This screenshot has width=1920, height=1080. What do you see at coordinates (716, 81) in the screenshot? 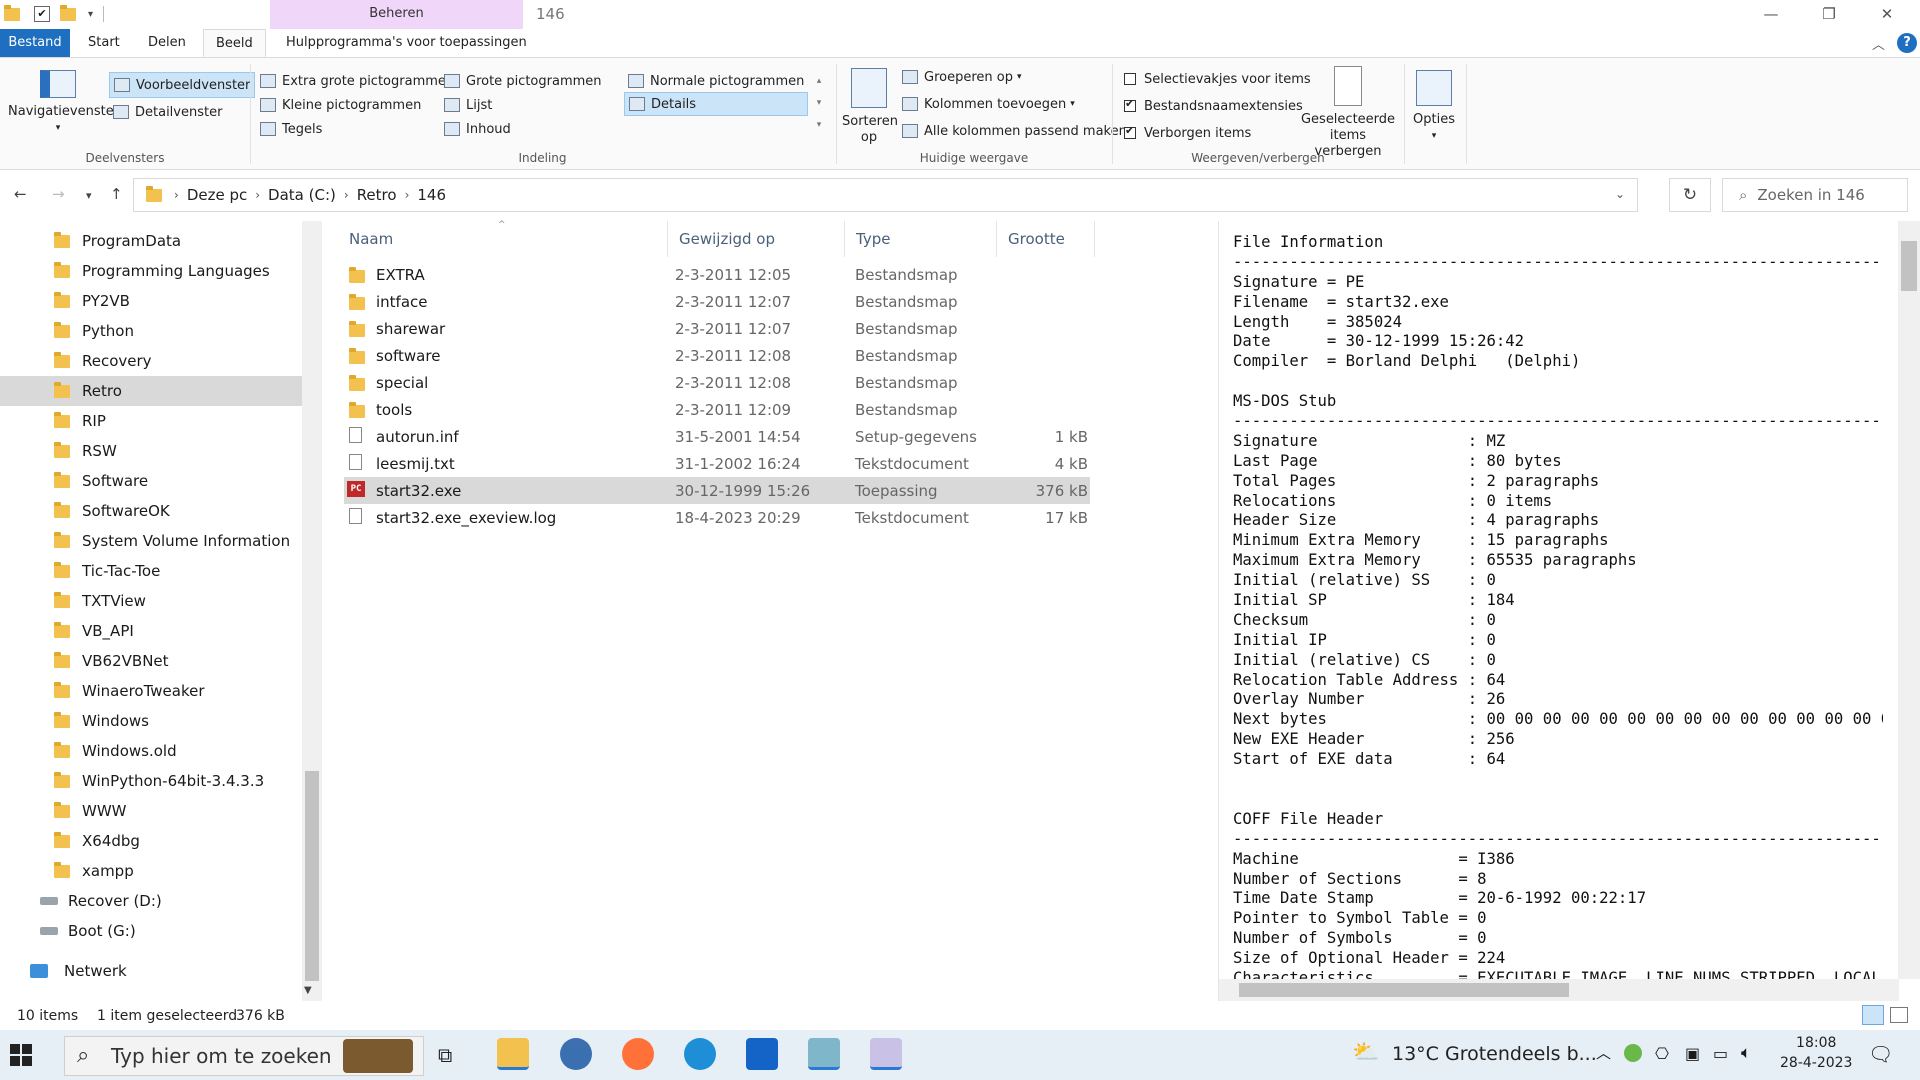
I see `layout-medium-icons: Normale pictogrammen` at bounding box center [716, 81].